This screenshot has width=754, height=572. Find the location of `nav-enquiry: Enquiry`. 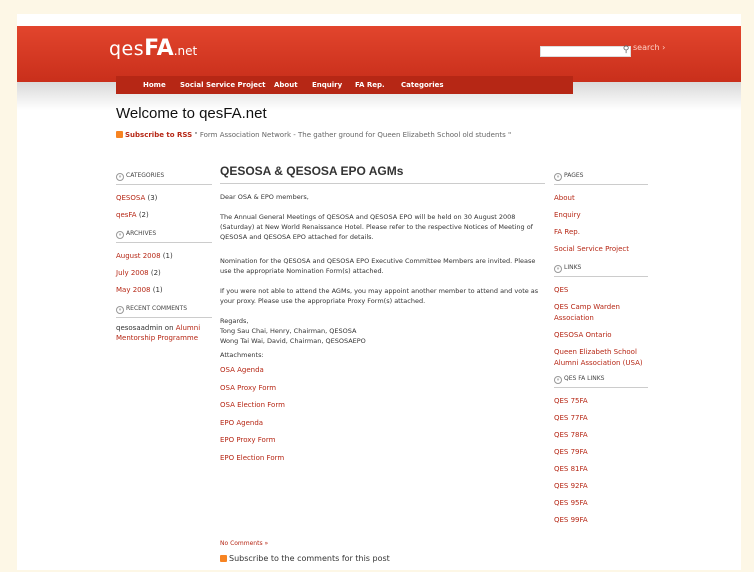

nav-enquiry: Enquiry is located at coordinates (327, 85).